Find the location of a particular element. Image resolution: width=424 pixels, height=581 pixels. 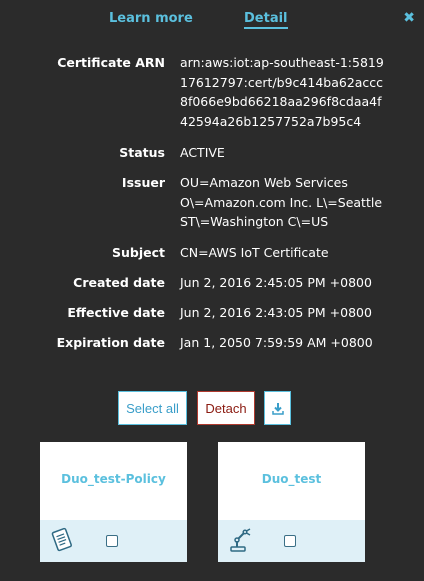

select-all-button: Select all is located at coordinates (152, 408).